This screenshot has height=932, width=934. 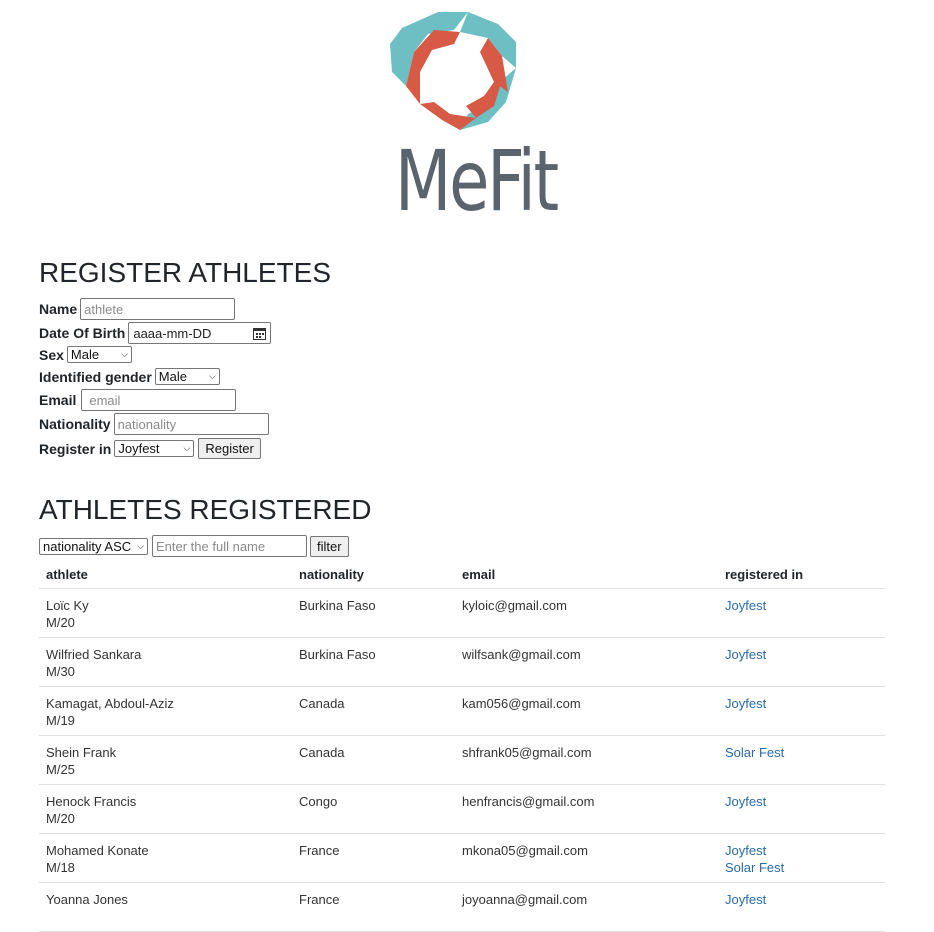 I want to click on column-header-email: email, so click(x=586, y=574).